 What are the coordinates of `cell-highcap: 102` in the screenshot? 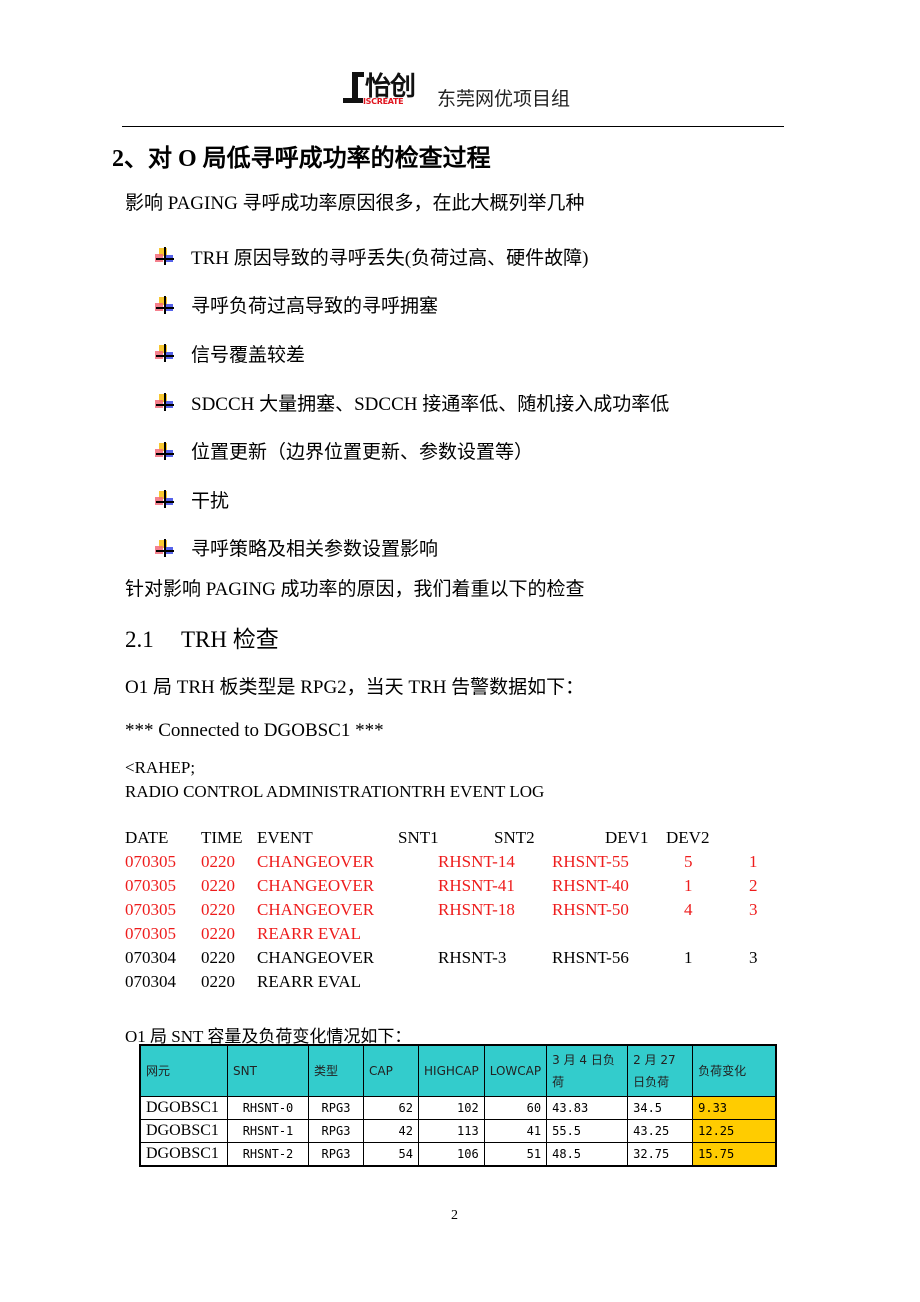 It's located at (451, 1108).